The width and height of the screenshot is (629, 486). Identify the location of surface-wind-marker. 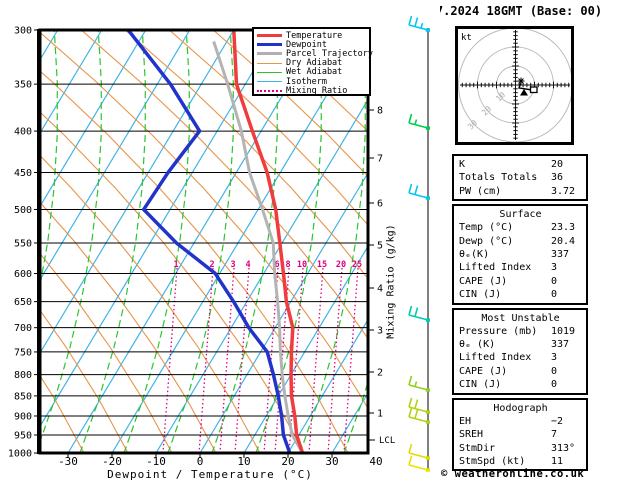
(521, 81).